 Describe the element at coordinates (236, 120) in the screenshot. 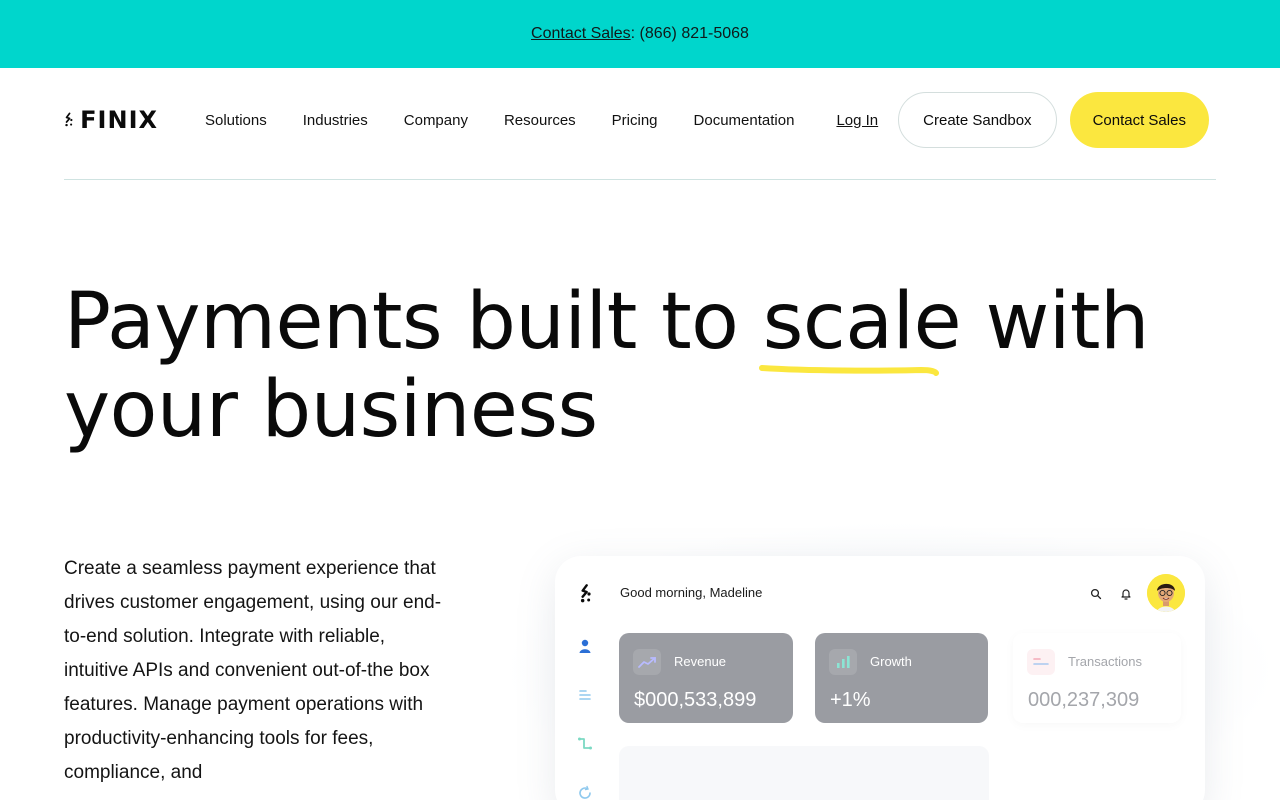

I see `nav-solutions: Solutions` at that location.